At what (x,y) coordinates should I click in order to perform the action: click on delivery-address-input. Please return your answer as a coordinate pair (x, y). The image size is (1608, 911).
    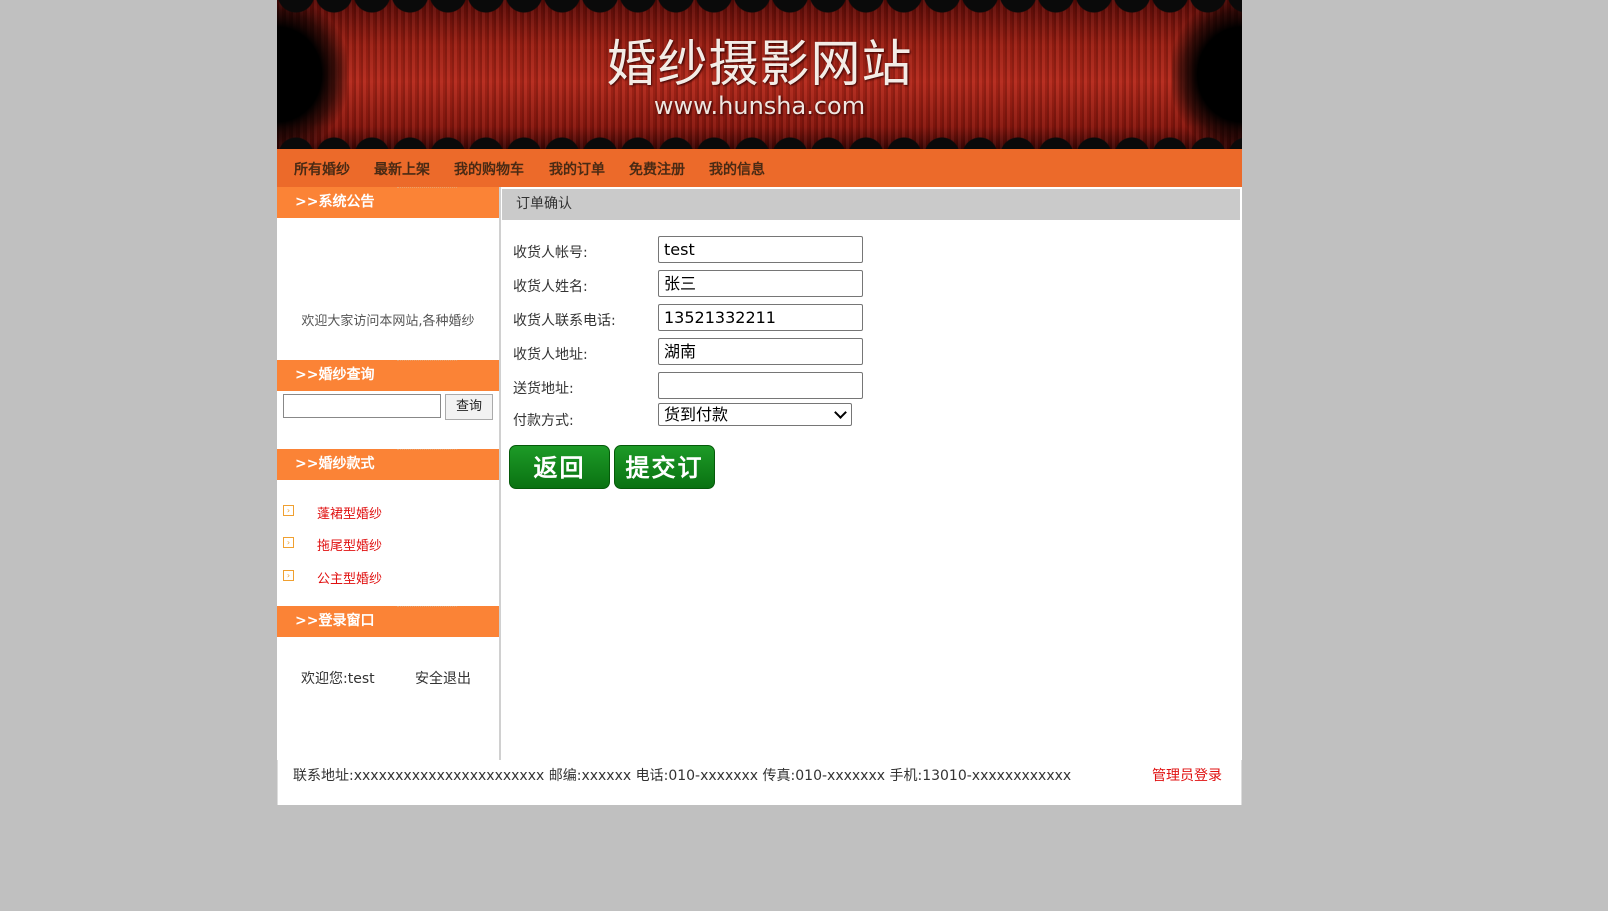
    Looking at the image, I should click on (760, 385).